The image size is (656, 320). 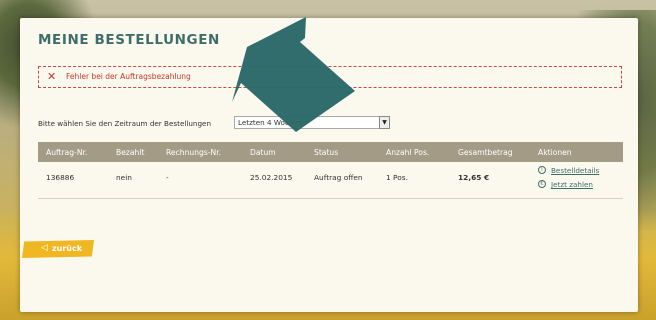 I want to click on back-button: ◁ zurück, so click(x=58, y=249).